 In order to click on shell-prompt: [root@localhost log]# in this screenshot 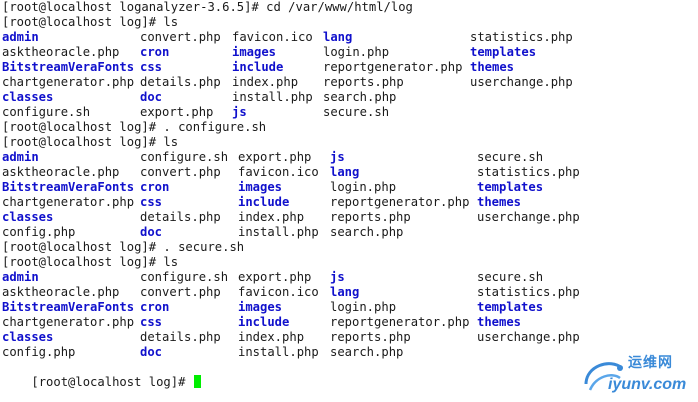, I will do `click(112, 382)`.